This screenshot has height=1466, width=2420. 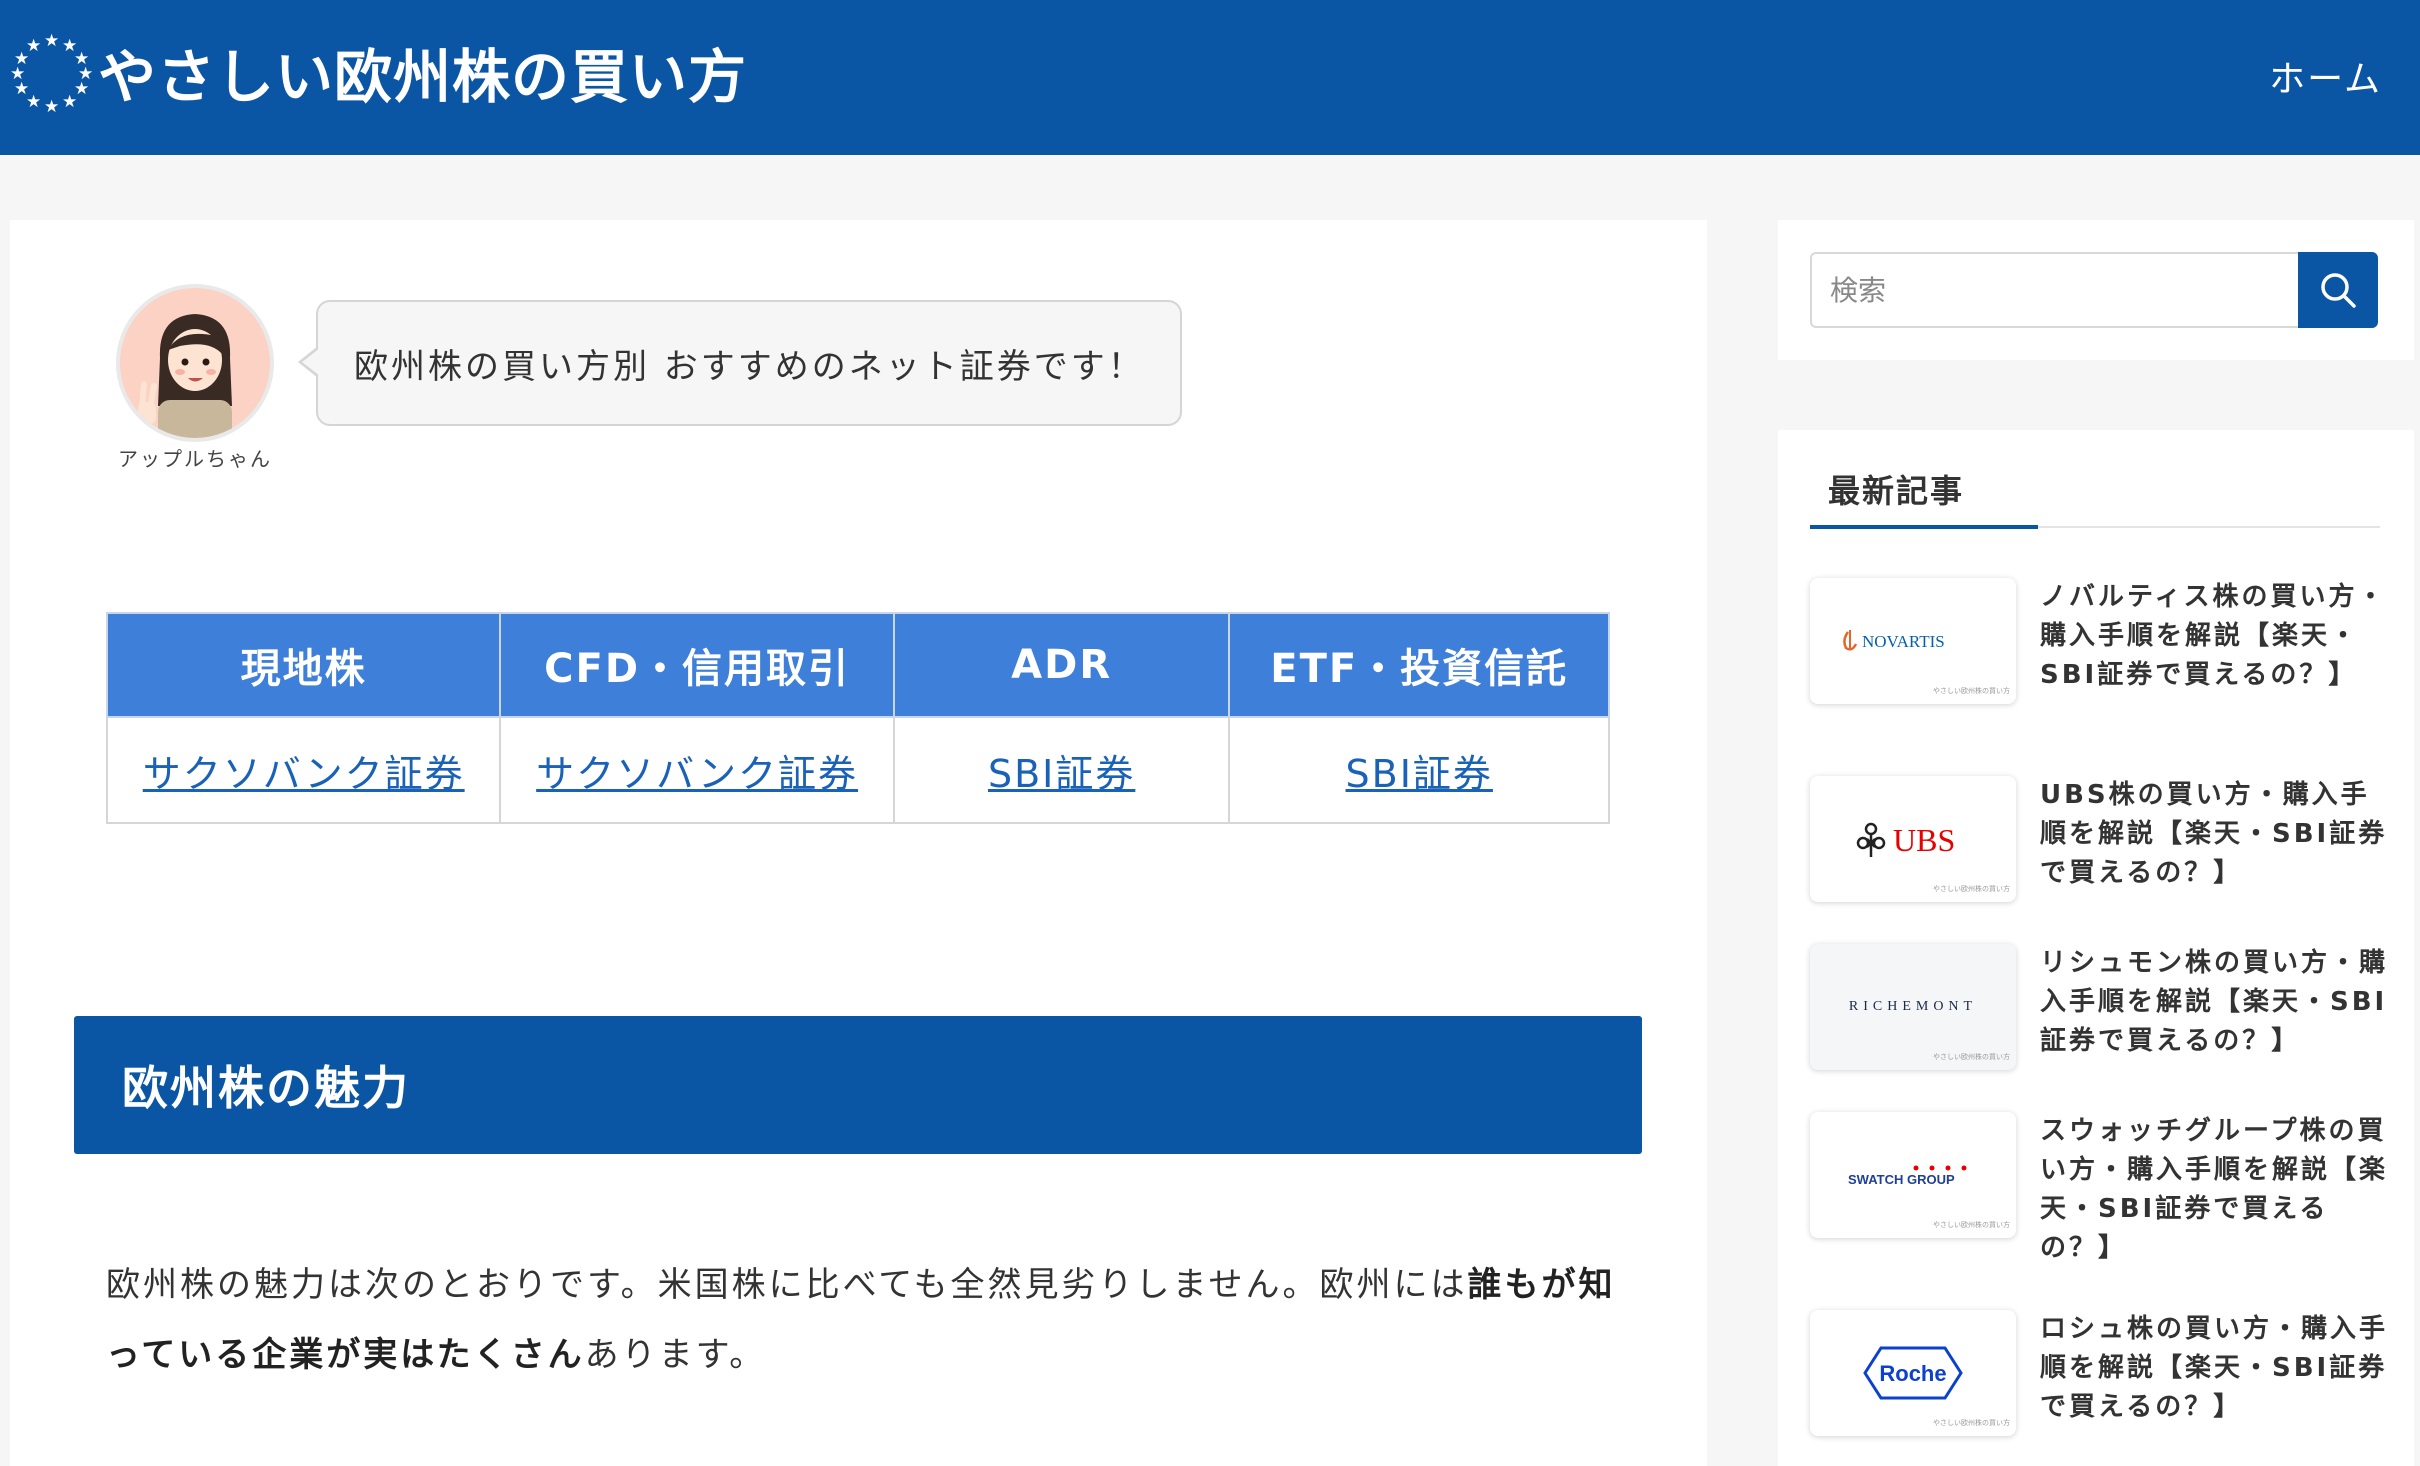 I want to click on table-header-row: 現地株 CFD・信用取引 ADR ETF・投資信託, so click(x=857, y=665).